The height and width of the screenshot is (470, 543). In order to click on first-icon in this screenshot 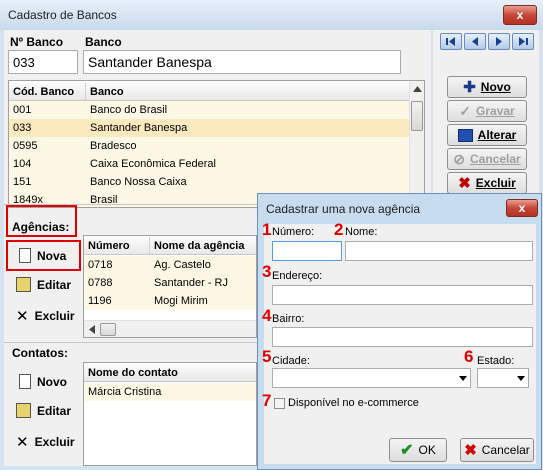, I will do `click(450, 41)`.